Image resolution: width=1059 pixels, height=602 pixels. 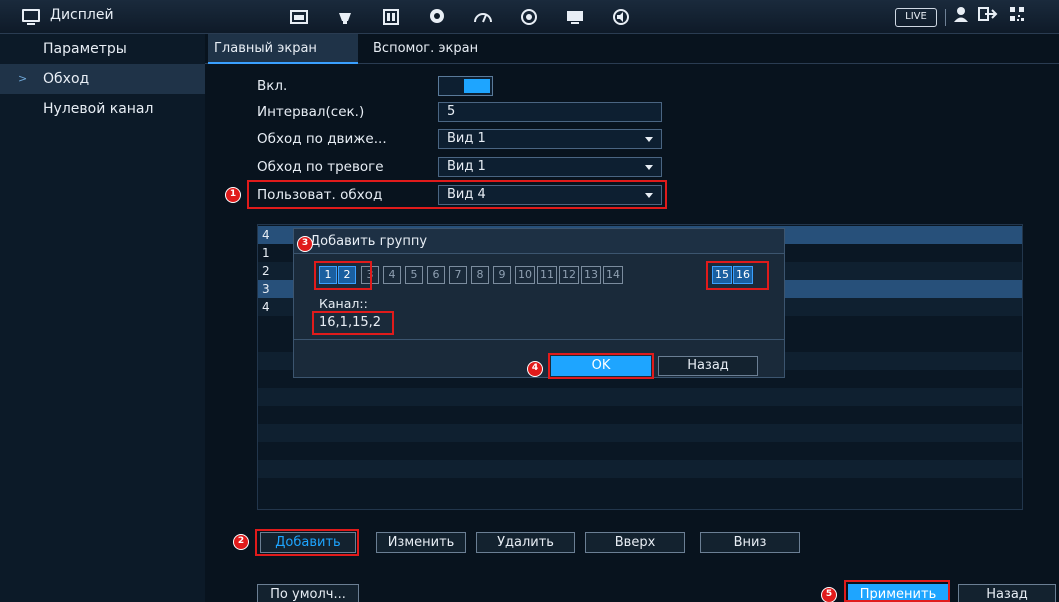 What do you see at coordinates (961, 16) in the screenshot?
I see `user-icon` at bounding box center [961, 16].